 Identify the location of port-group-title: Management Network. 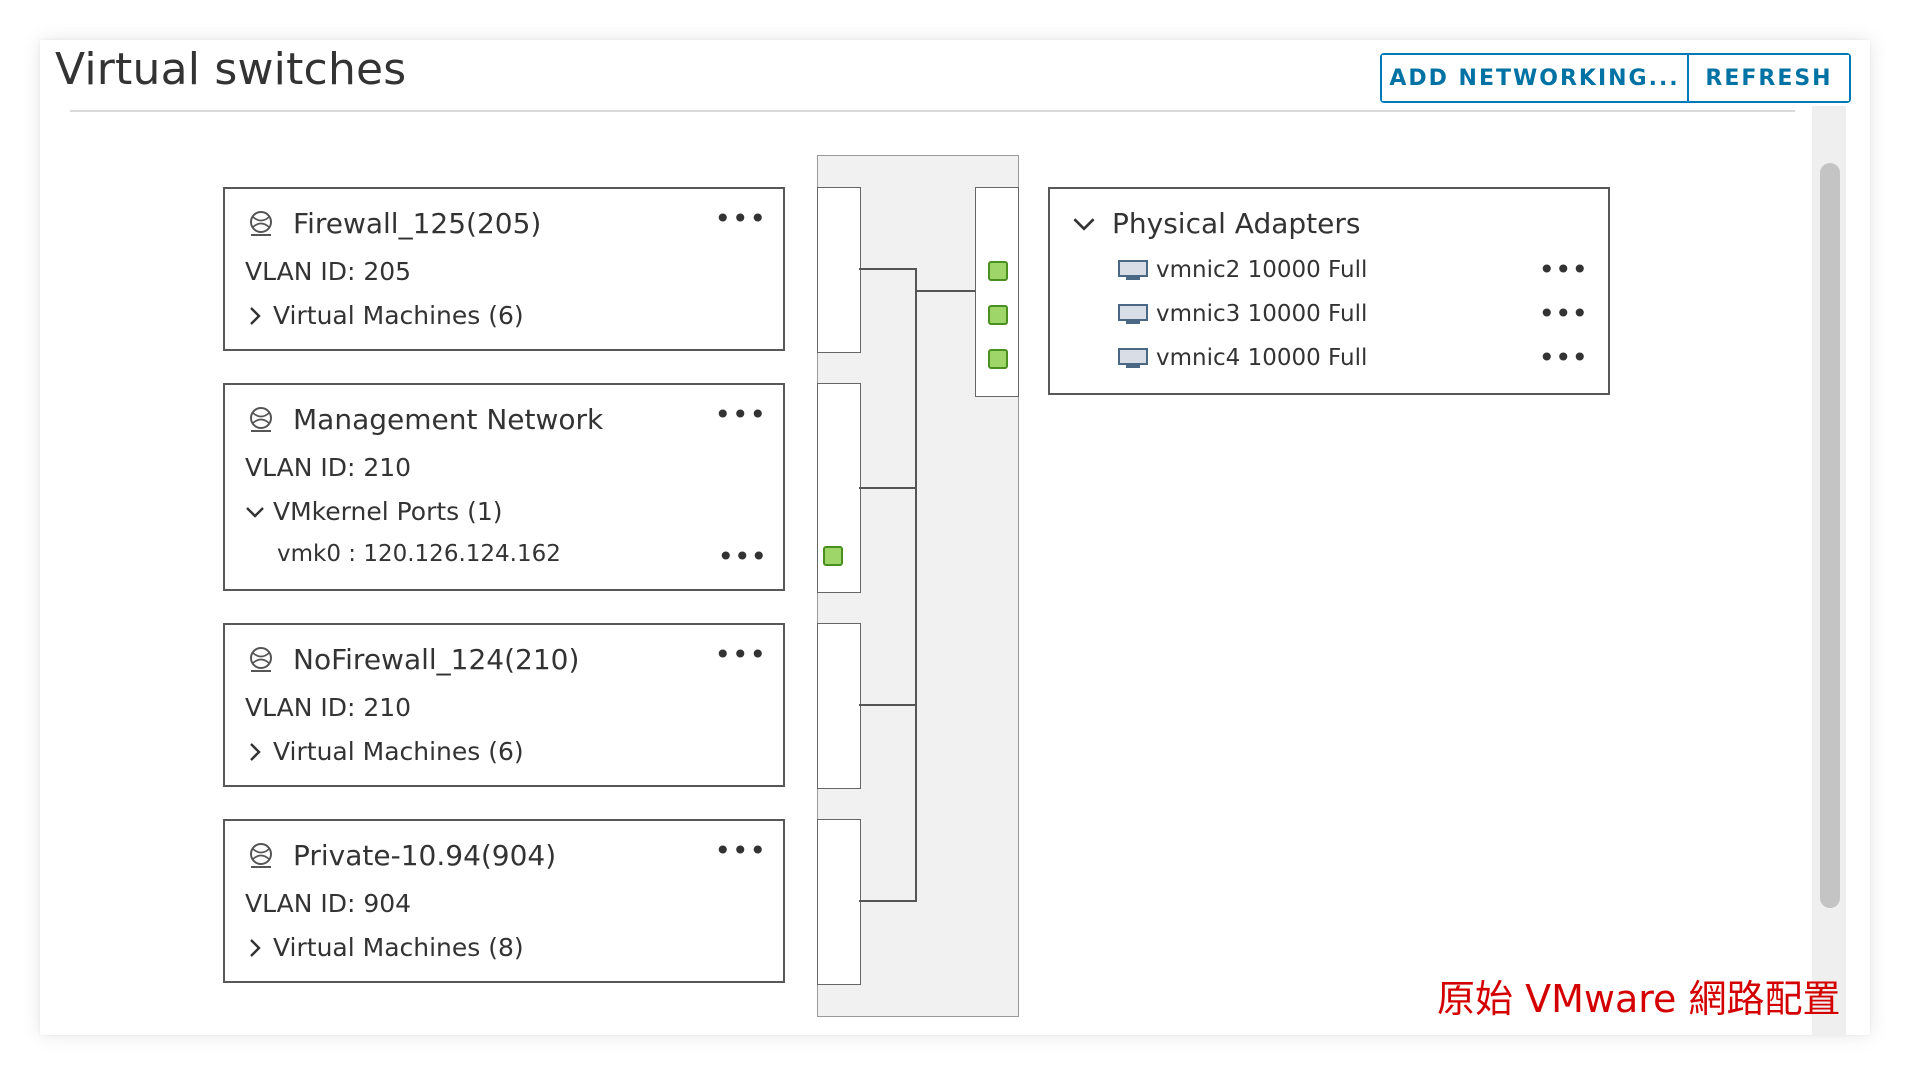
(425, 419).